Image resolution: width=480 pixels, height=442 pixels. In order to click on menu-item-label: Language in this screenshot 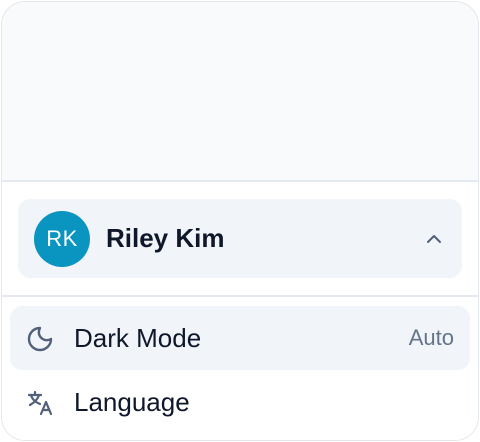, I will do `click(132, 402)`.